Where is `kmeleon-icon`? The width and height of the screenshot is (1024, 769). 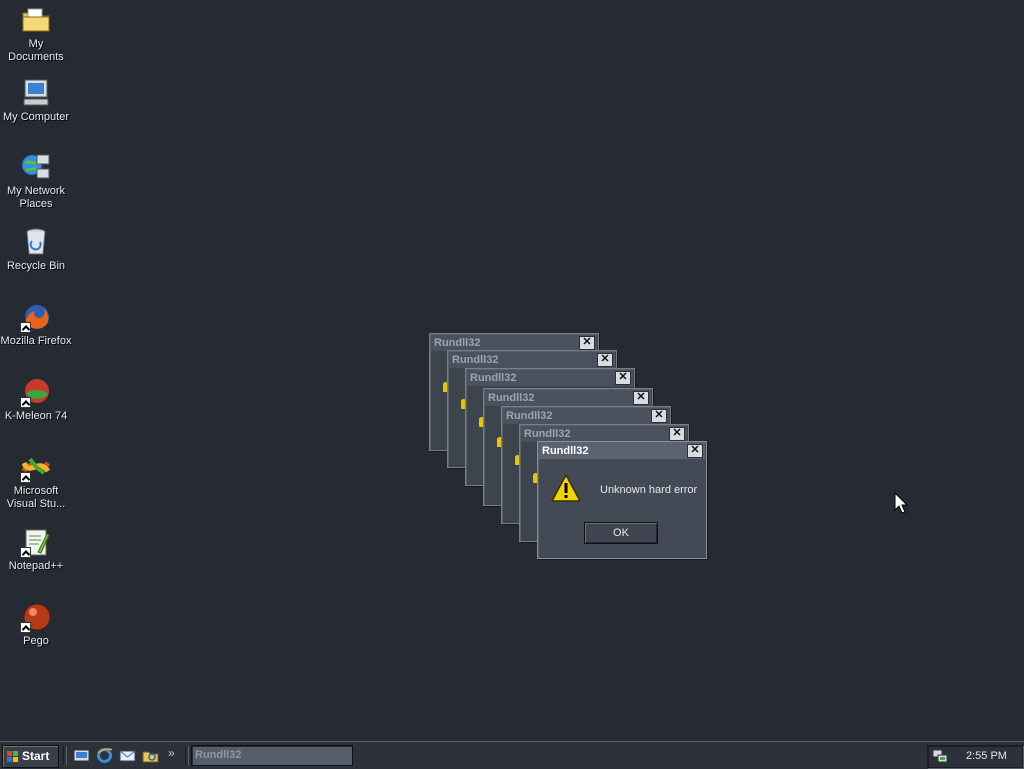 kmeleon-icon is located at coordinates (36, 392).